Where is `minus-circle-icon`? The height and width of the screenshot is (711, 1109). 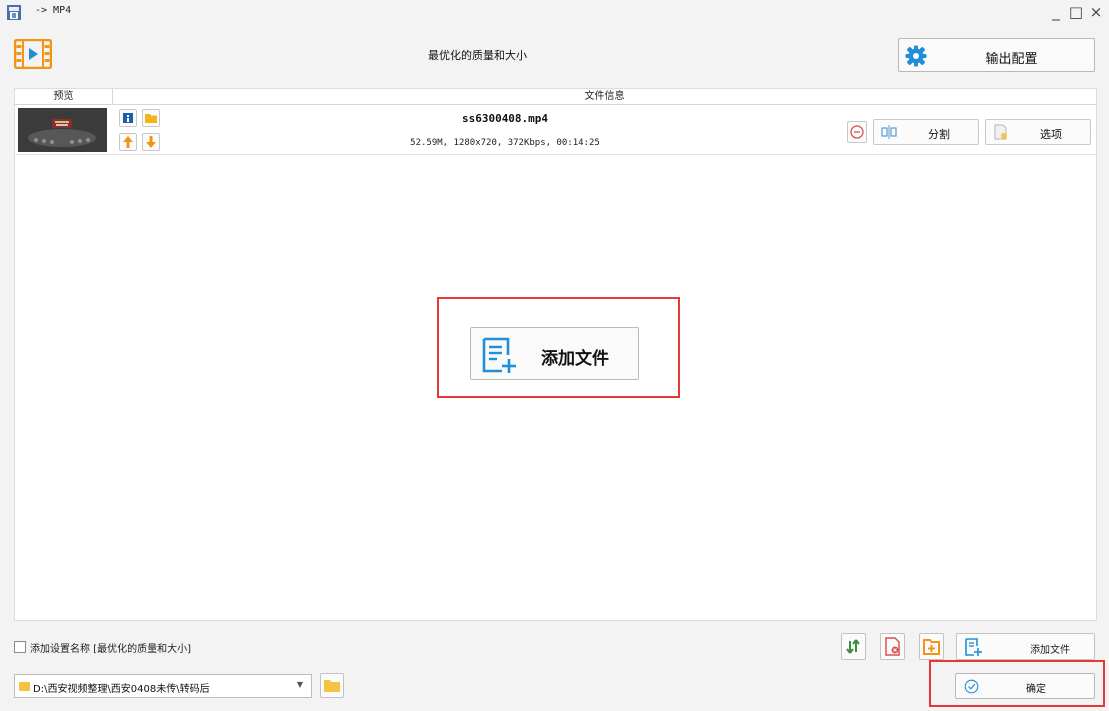
minus-circle-icon is located at coordinates (857, 132).